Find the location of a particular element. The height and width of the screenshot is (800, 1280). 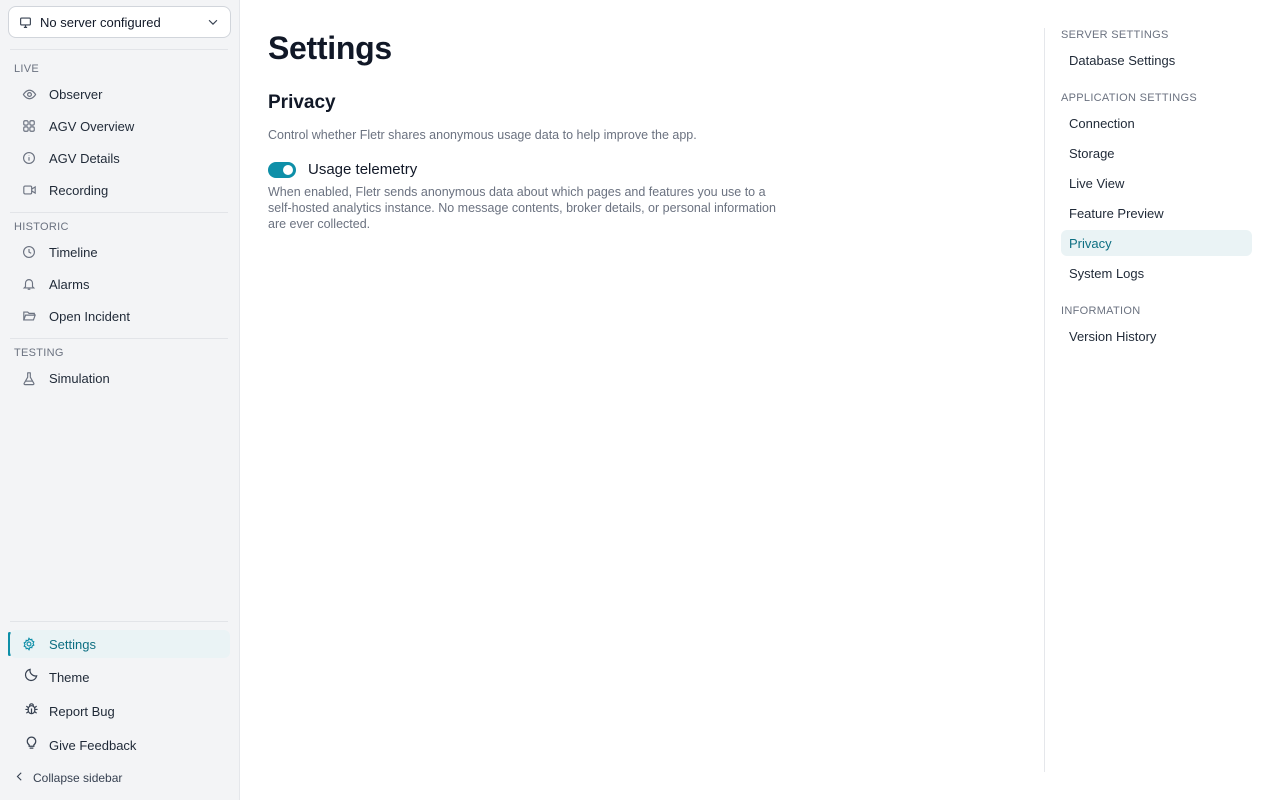

sidebar-item-label: Alarms is located at coordinates (69, 284).